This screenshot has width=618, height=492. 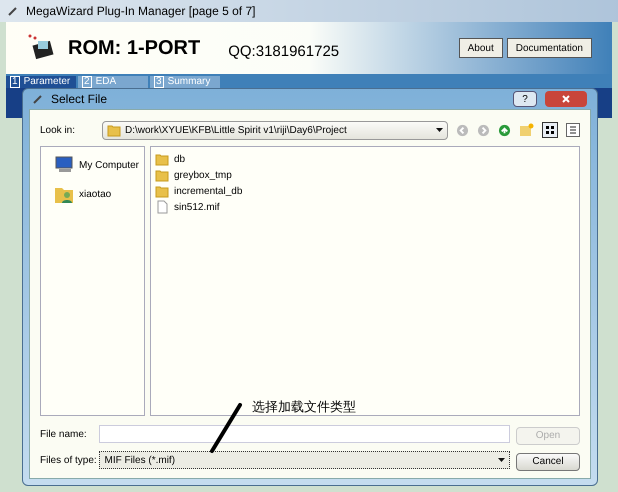 What do you see at coordinates (480, 48) in the screenshot?
I see `about-button: About` at bounding box center [480, 48].